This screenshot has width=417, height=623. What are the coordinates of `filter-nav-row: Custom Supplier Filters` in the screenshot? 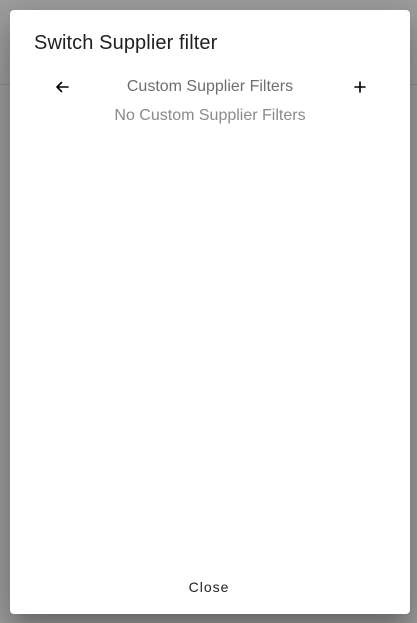 It's located at (210, 87).